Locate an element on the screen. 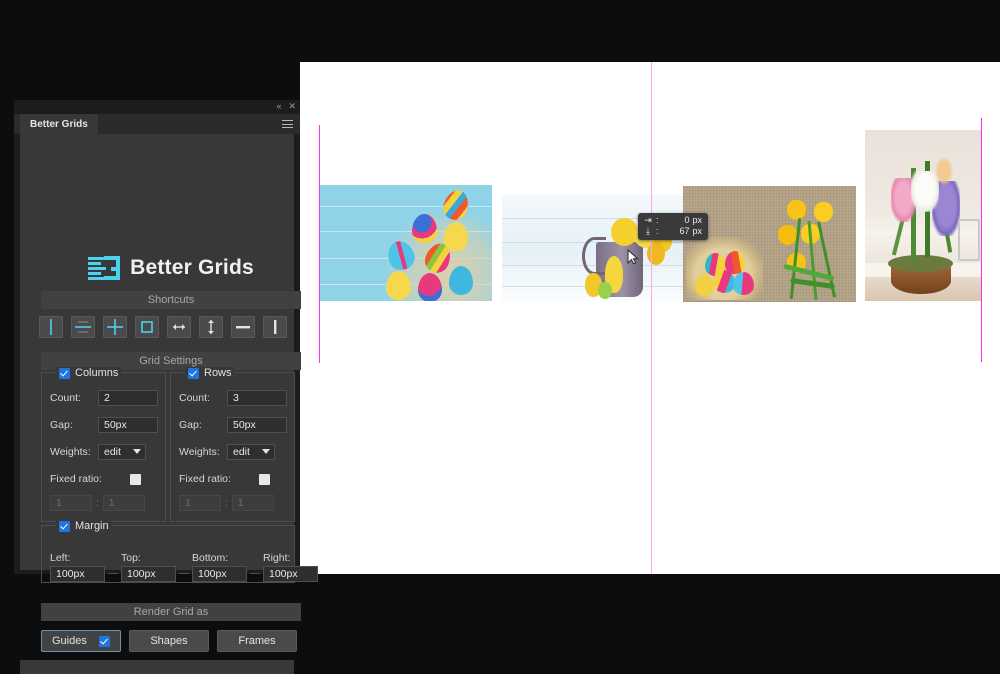 Image resolution: width=1000 pixels, height=674 pixels. columns-fixed-ratio-row: Fixed ratio: is located at coordinates (105, 479).